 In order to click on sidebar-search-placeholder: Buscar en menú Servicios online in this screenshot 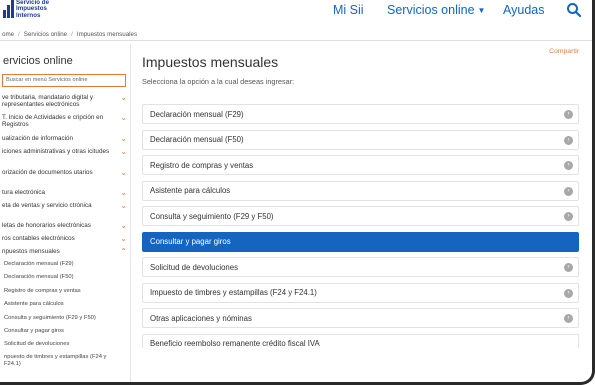, I will do `click(47, 80)`.